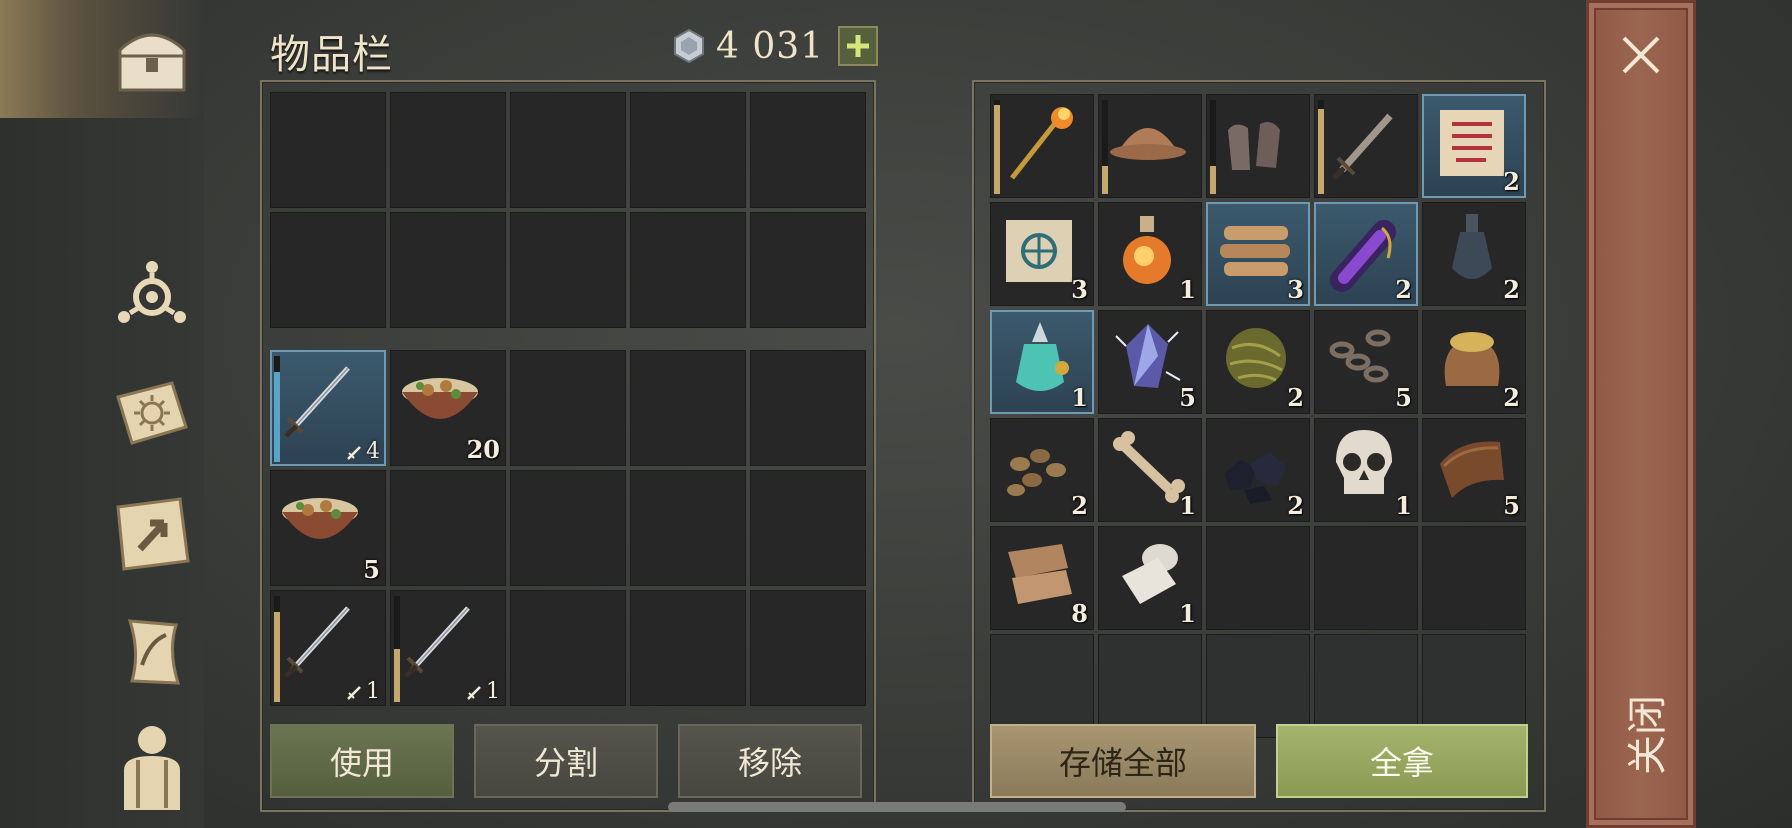 This screenshot has height=828, width=1792. I want to click on item-damage: 4, so click(363, 451).